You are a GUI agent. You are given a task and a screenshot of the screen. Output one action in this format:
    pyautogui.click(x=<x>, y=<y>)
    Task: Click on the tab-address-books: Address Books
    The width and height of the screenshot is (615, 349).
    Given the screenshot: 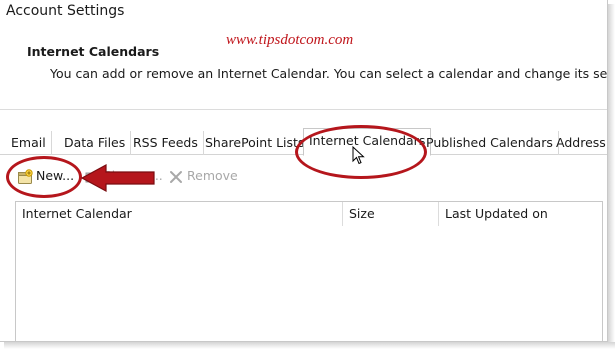 What is the action you would take?
    pyautogui.click(x=579, y=143)
    